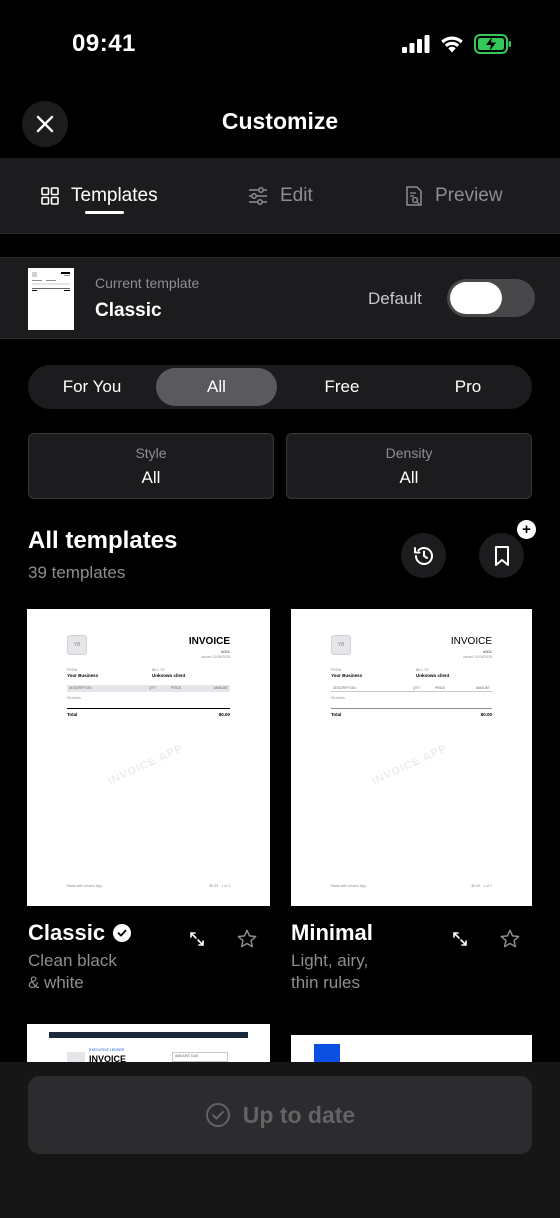  What do you see at coordinates (147, 283) in the screenshot?
I see `current-template-label: Current template` at bounding box center [147, 283].